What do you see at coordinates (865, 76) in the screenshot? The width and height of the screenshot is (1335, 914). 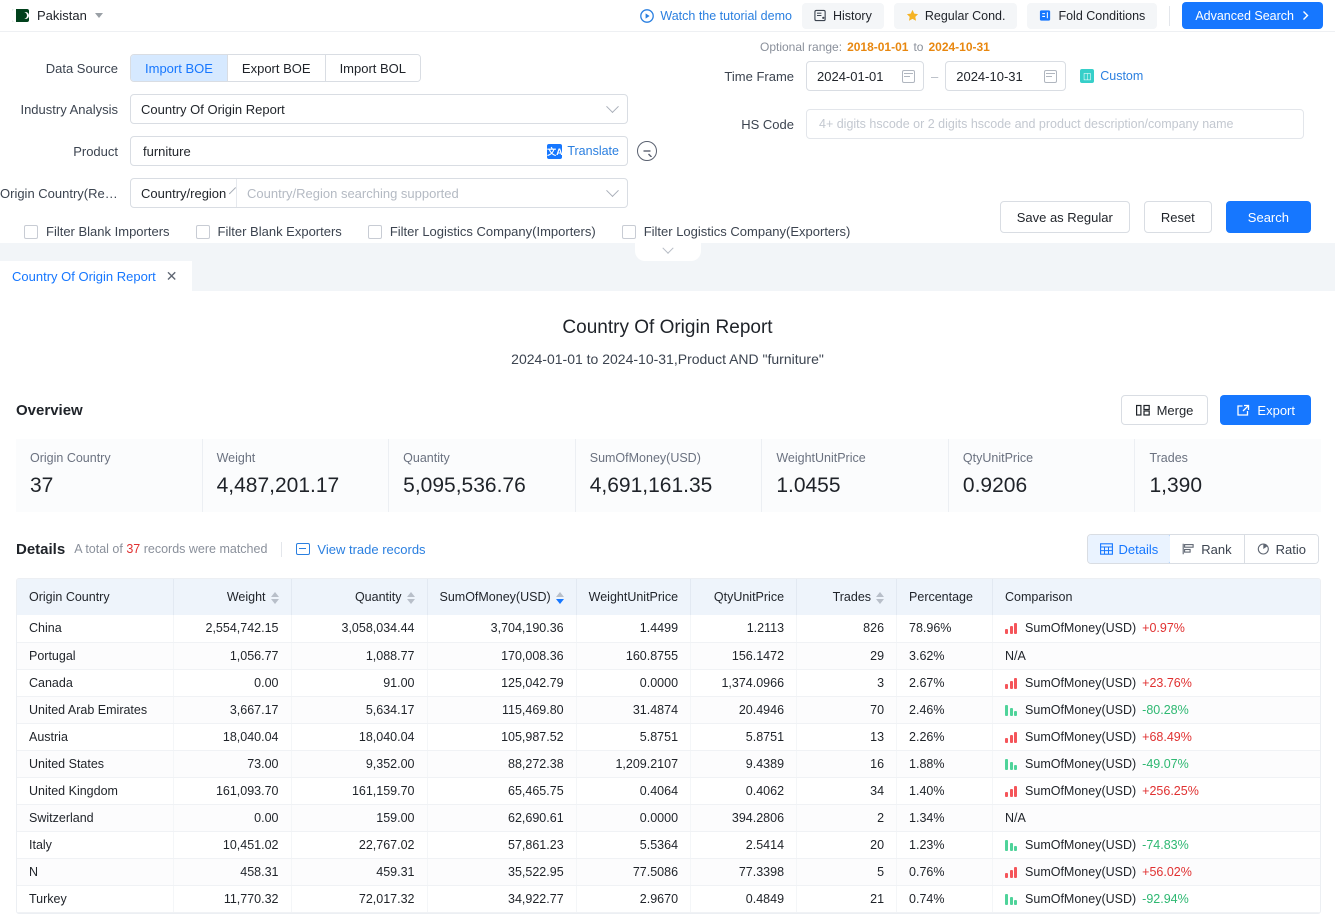 I see `date-from-input: 2024-01-01` at bounding box center [865, 76].